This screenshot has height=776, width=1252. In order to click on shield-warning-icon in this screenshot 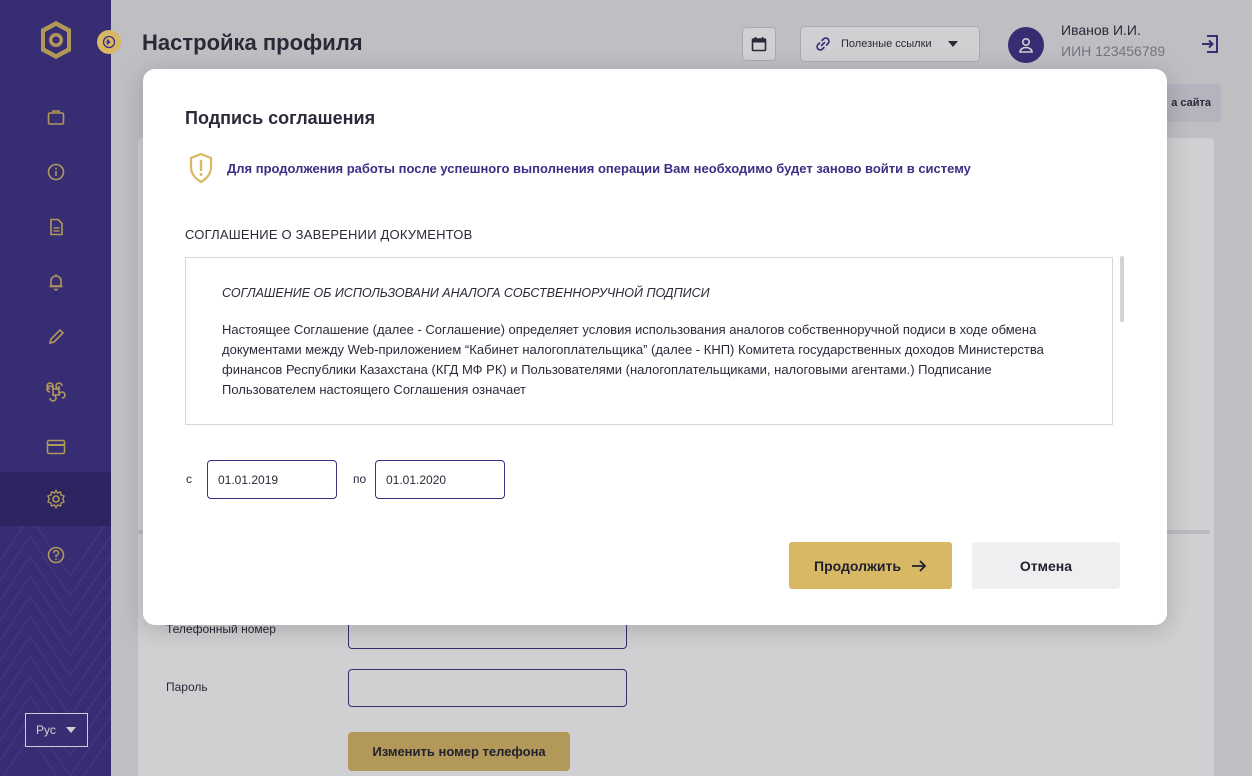, I will do `click(201, 168)`.